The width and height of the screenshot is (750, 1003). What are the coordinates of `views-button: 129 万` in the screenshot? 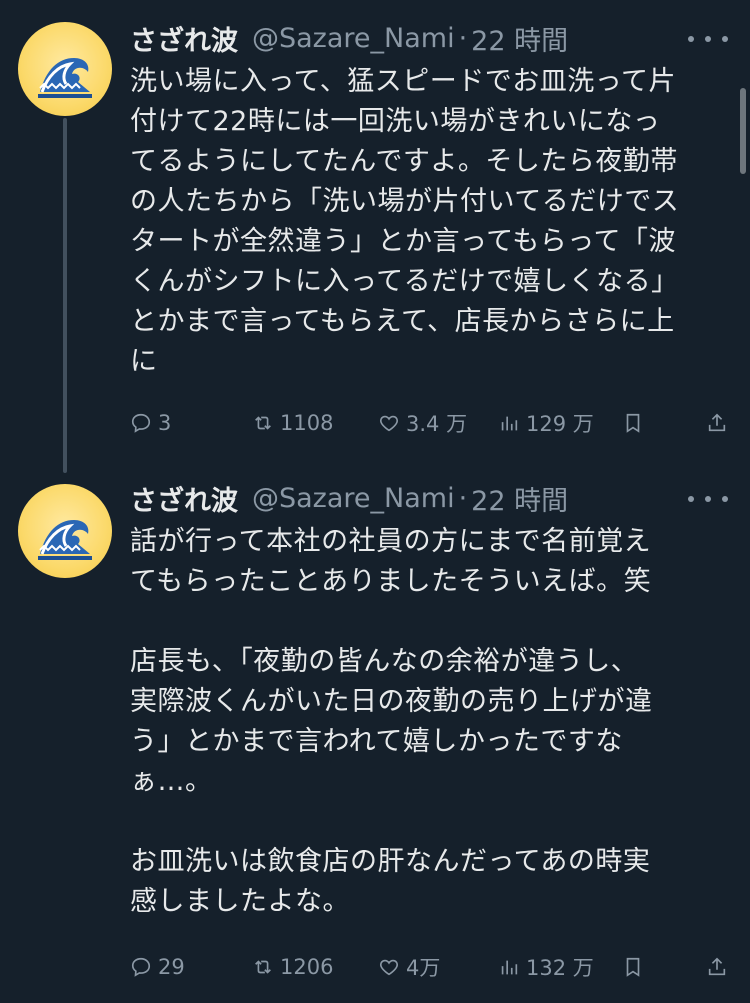 It's located at (546, 423).